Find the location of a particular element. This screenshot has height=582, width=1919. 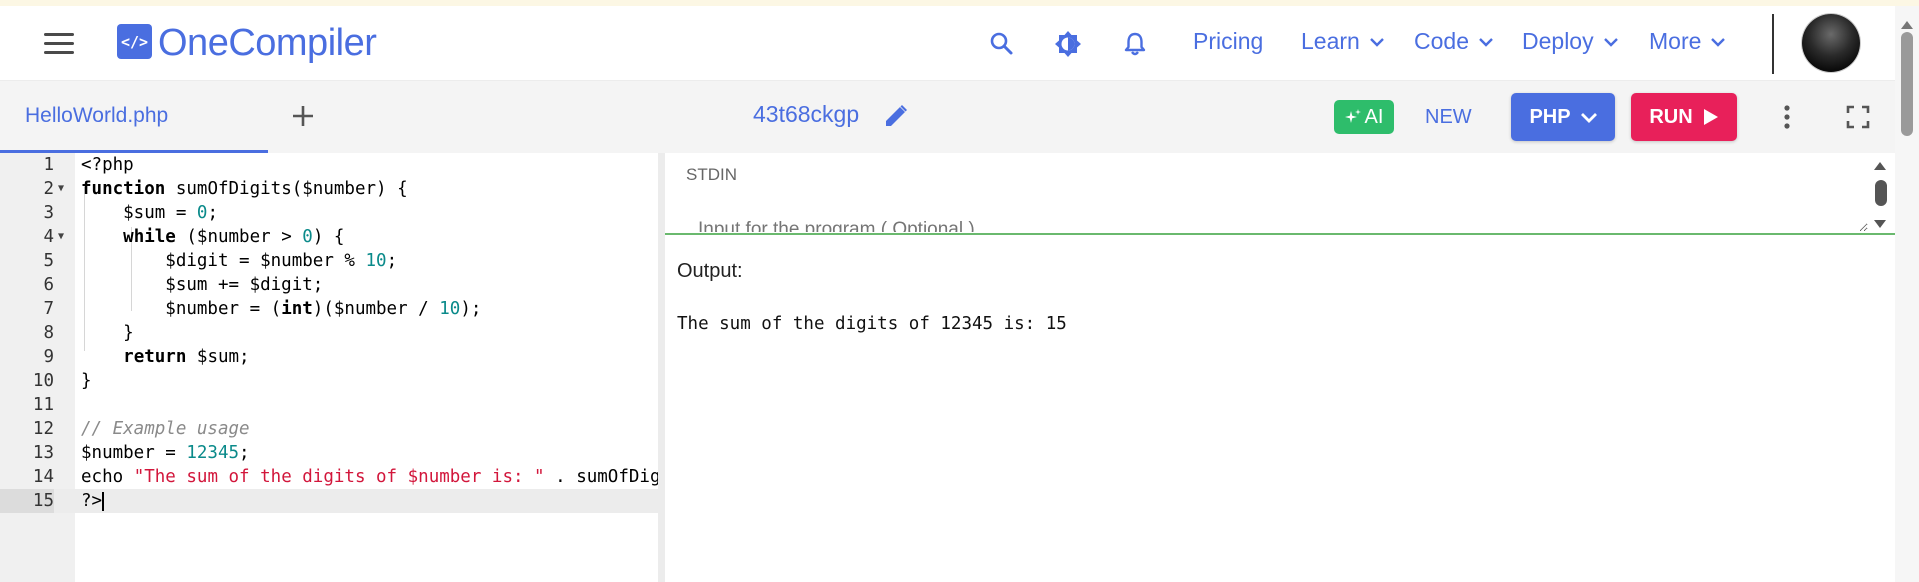

run-button: RUN is located at coordinates (1684, 117).